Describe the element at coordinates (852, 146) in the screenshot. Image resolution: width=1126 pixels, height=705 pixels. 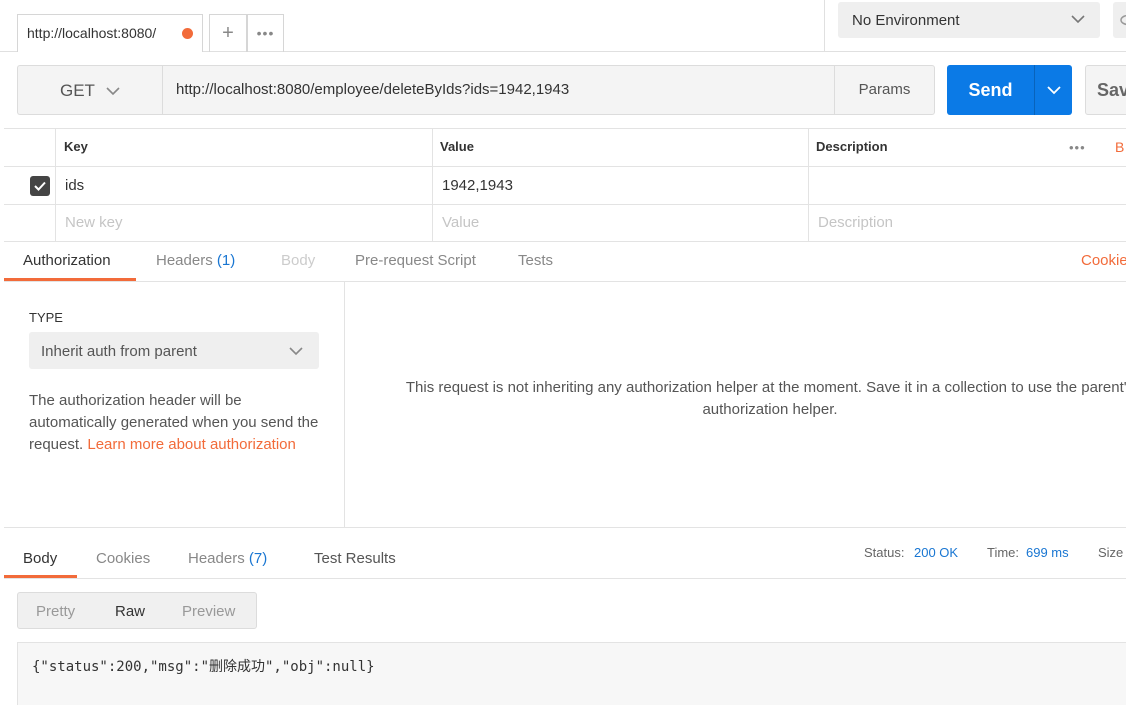
I see `column-header-description: Description` at that location.